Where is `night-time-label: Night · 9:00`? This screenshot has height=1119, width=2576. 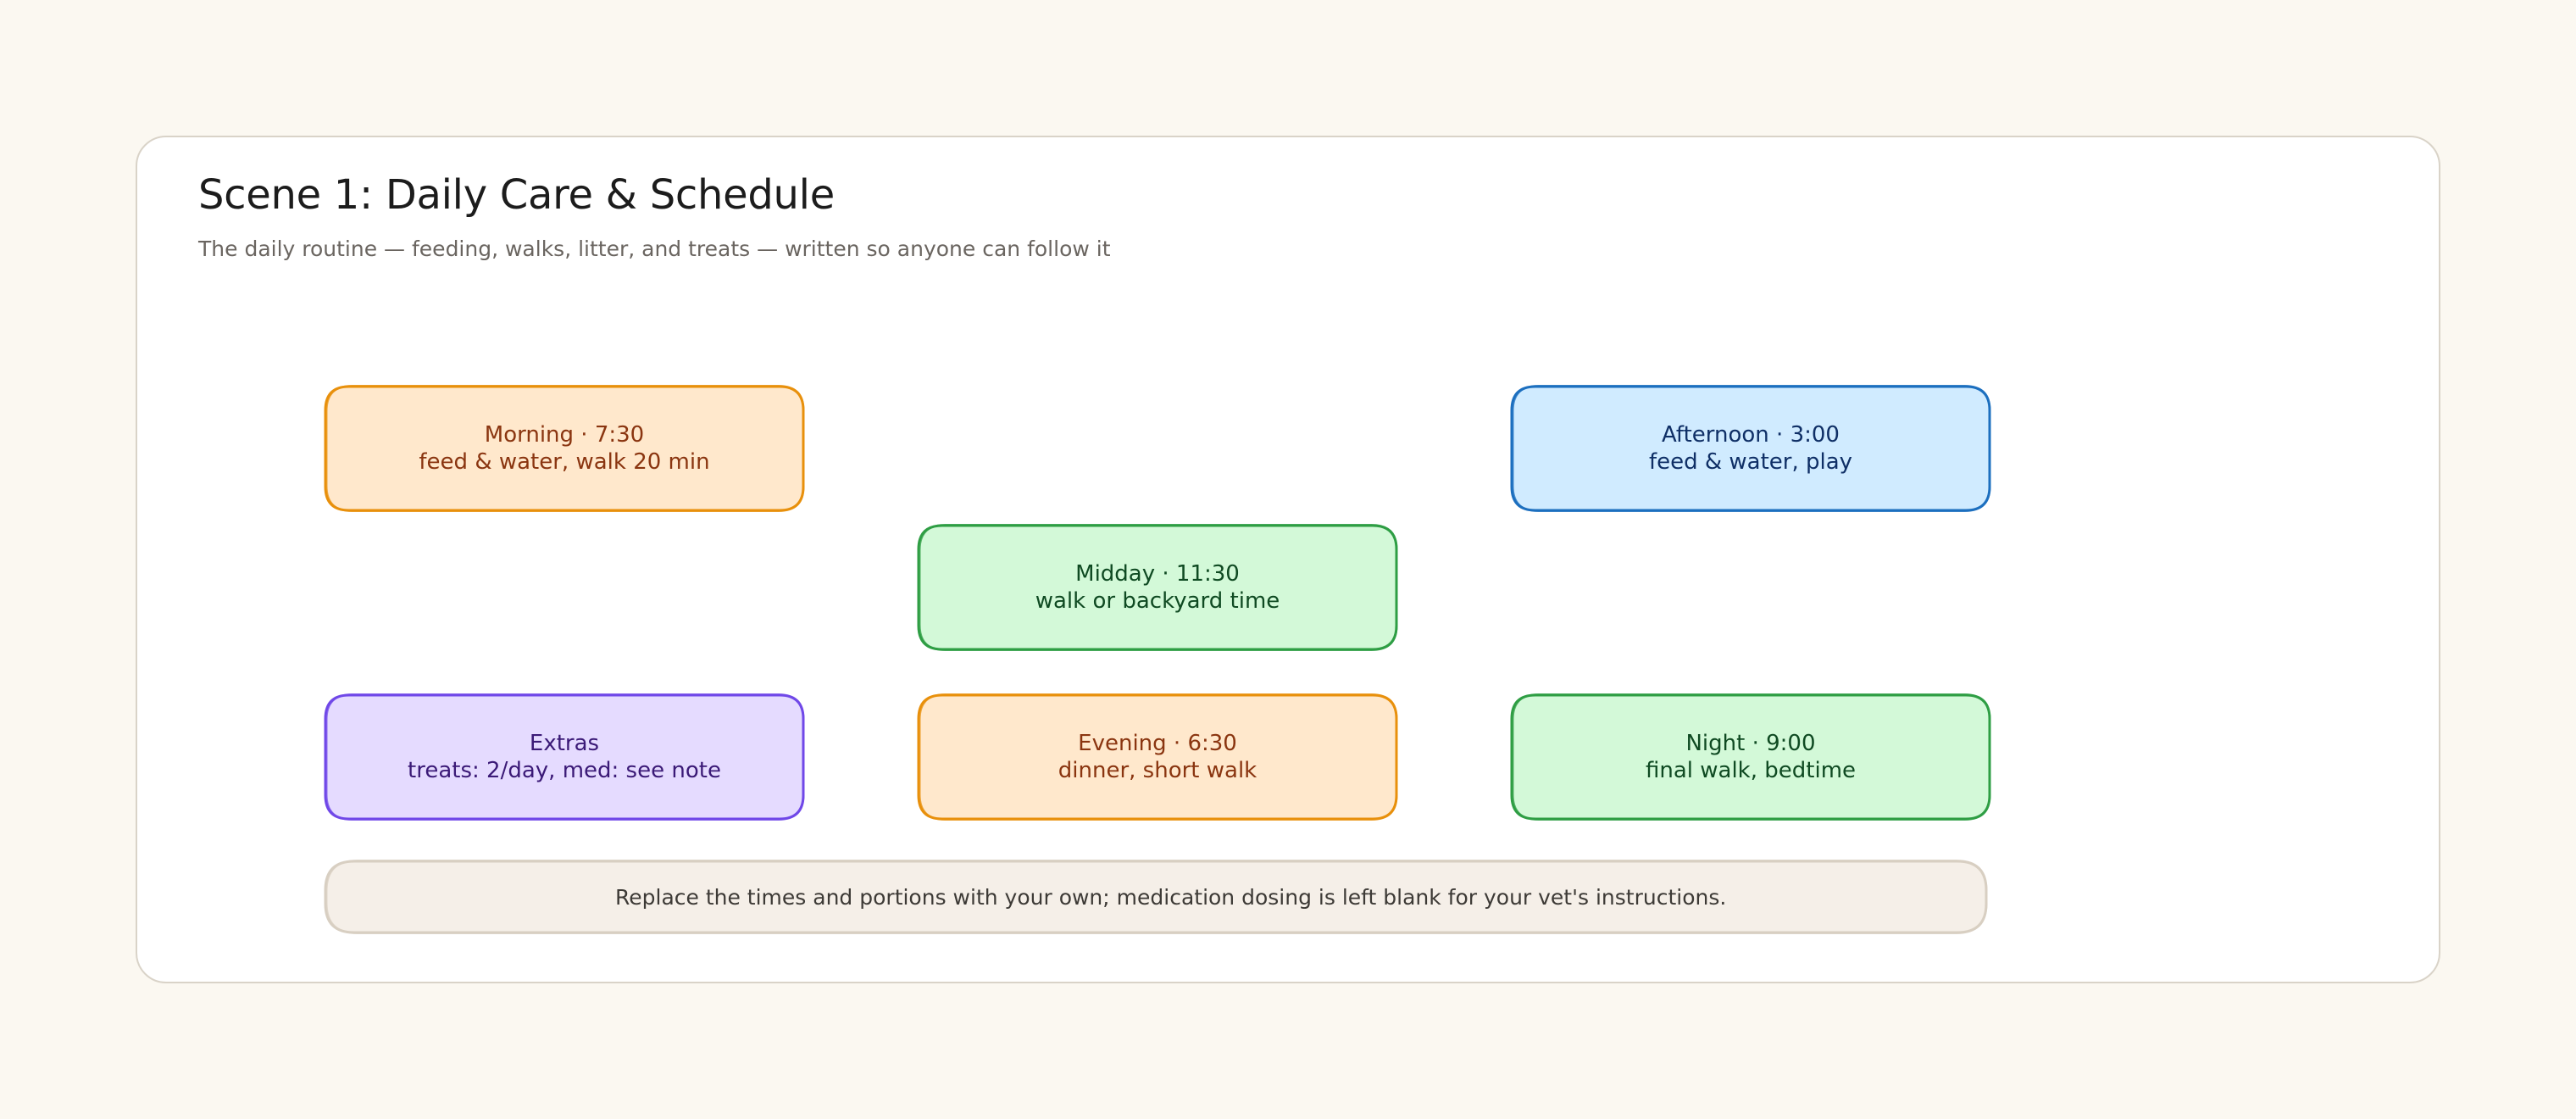 night-time-label: Night · 9:00 is located at coordinates (1750, 743).